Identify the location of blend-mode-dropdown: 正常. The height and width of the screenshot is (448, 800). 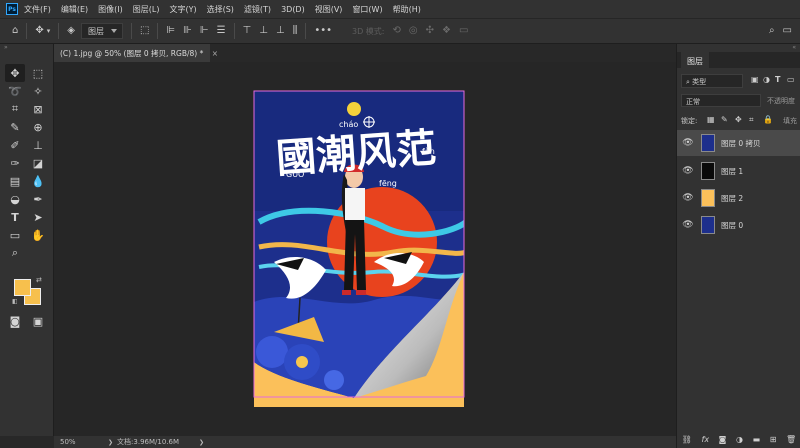
(721, 100).